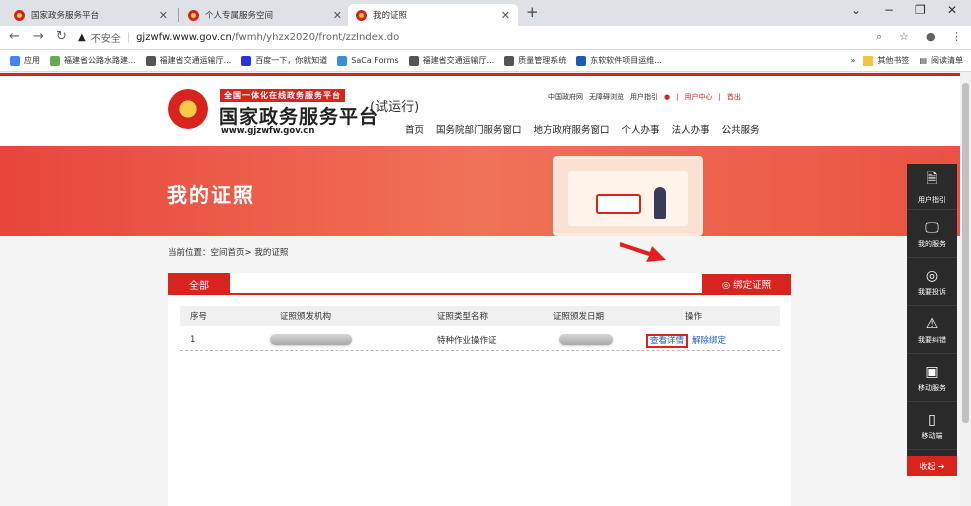 The image size is (971, 506). Describe the element at coordinates (193, 15) in the screenshot. I see `emblem-favicon-icon` at that location.